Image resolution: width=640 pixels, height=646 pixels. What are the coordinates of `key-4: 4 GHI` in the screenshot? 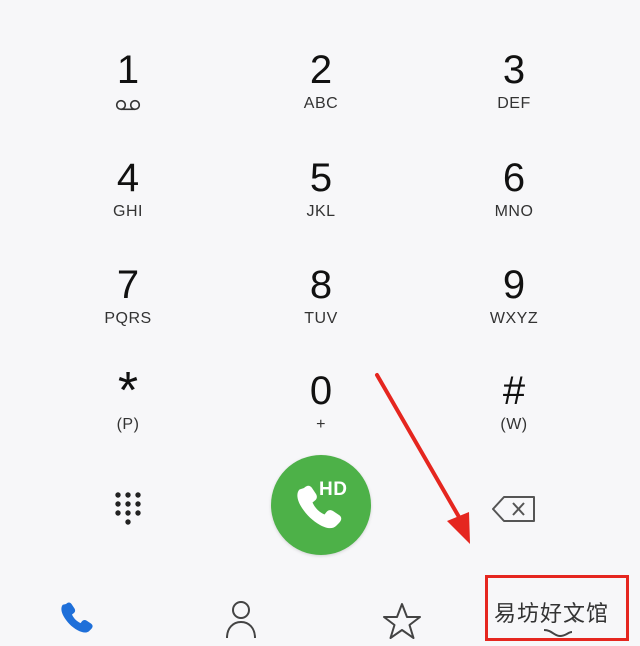 It's located at (128, 206).